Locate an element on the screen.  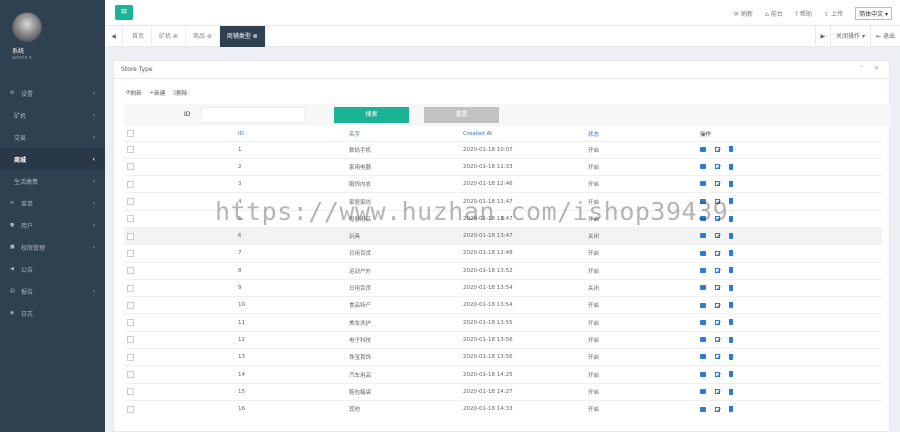
top-link-1: ⌂ 前台 is located at coordinates (774, 13).